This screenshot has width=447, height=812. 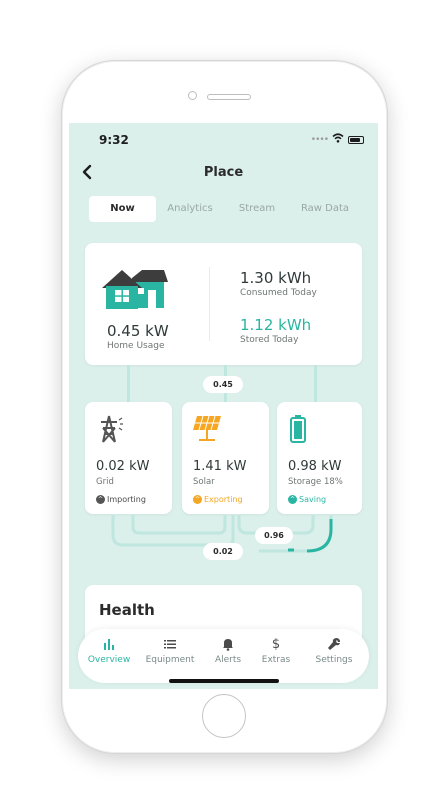 I want to click on power-tower-icon, so click(x=110, y=431).